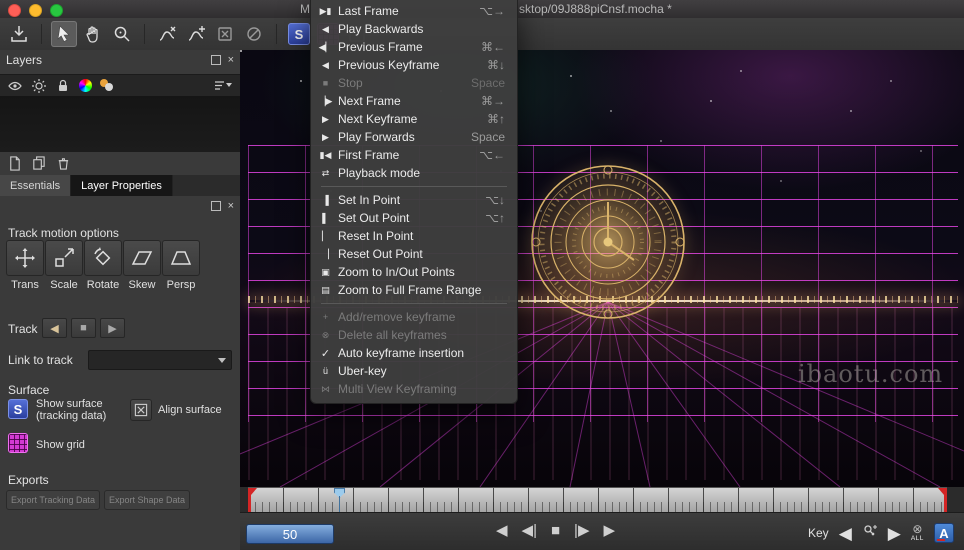 The image size is (964, 550). Describe the element at coordinates (529, 531) in the screenshot. I see `previous-frame-button: ◀|` at that location.